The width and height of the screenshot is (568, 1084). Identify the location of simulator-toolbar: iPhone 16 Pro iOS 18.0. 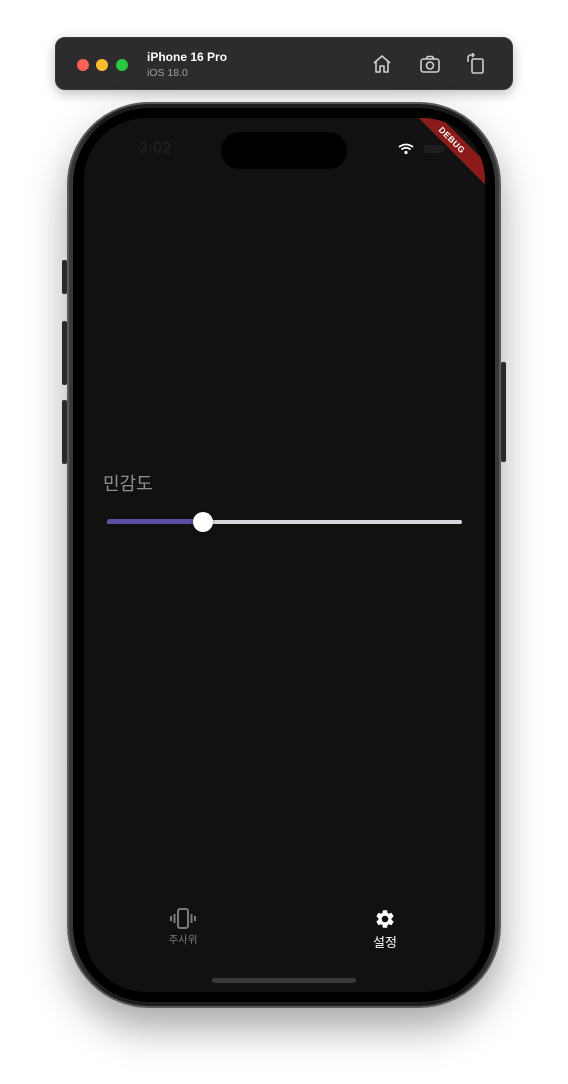
(284, 63).